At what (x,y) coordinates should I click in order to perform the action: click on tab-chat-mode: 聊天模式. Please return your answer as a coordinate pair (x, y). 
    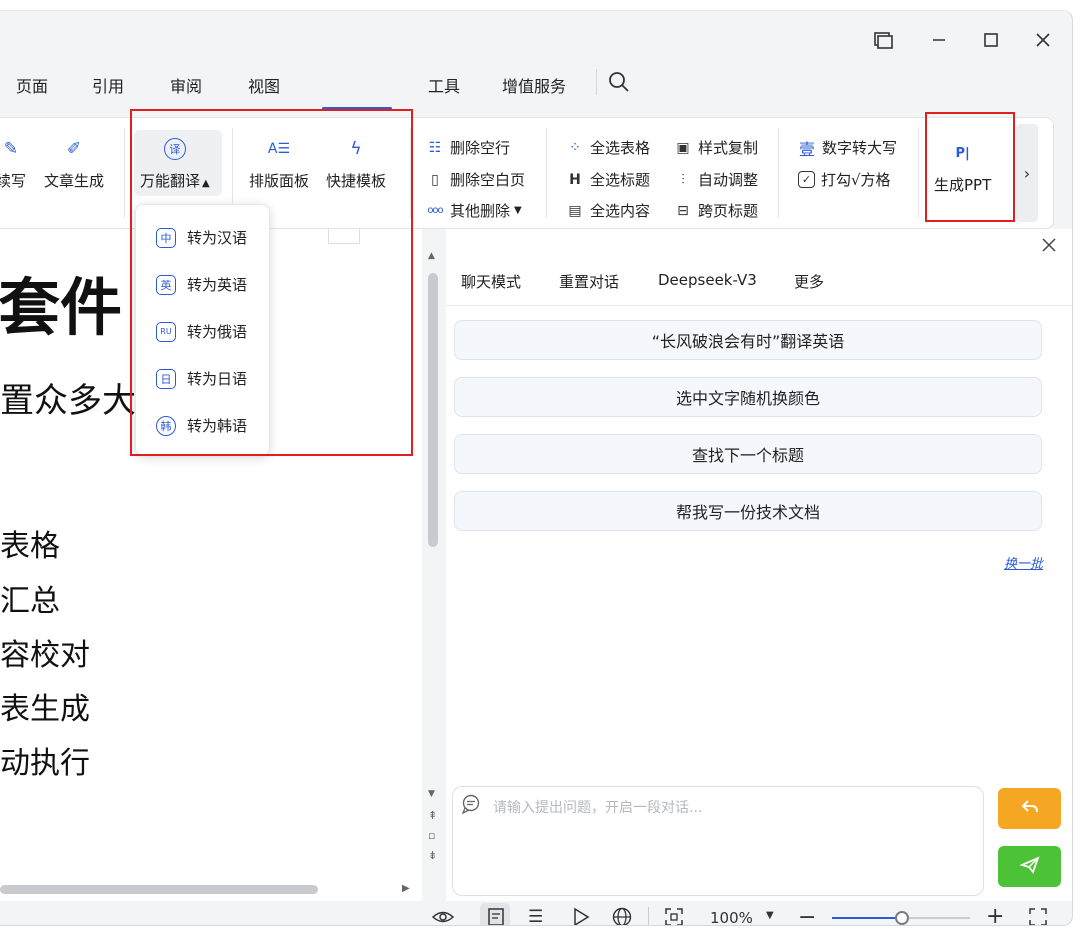
    Looking at the image, I should click on (491, 281).